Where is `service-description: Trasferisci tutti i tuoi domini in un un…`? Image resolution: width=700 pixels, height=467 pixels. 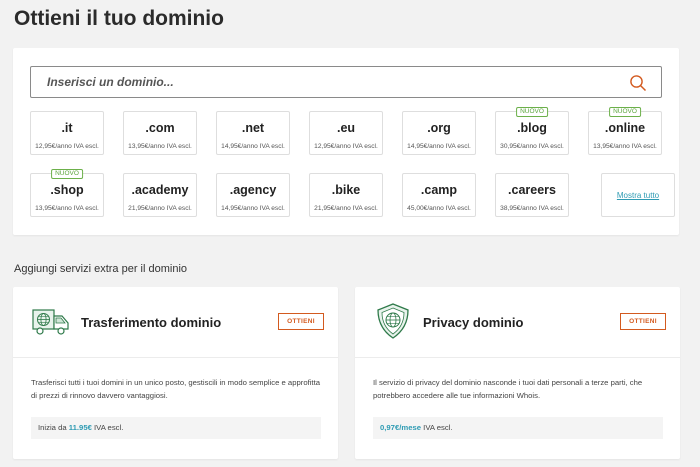 service-description: Trasferisci tutti i tuoi domini in un un… is located at coordinates (175, 389).